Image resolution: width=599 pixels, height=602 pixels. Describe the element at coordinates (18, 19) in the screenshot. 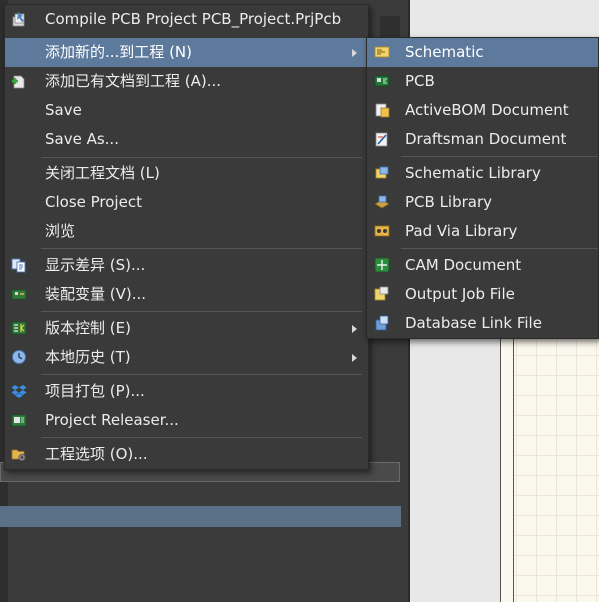

I see `compile-icon` at that location.